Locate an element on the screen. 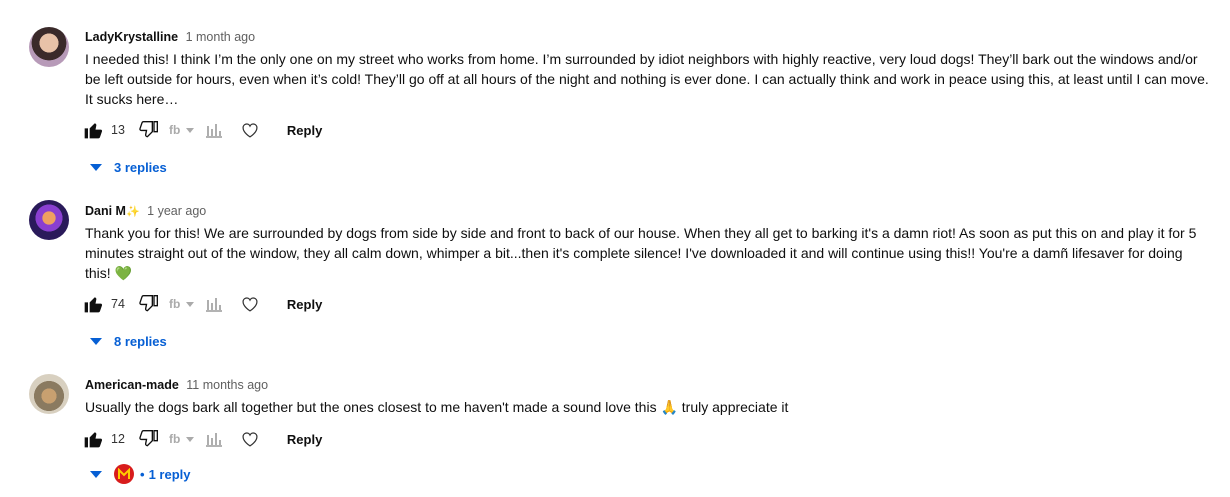 This screenshot has width=1230, height=497. author-emoji: ✨ is located at coordinates (132, 212).